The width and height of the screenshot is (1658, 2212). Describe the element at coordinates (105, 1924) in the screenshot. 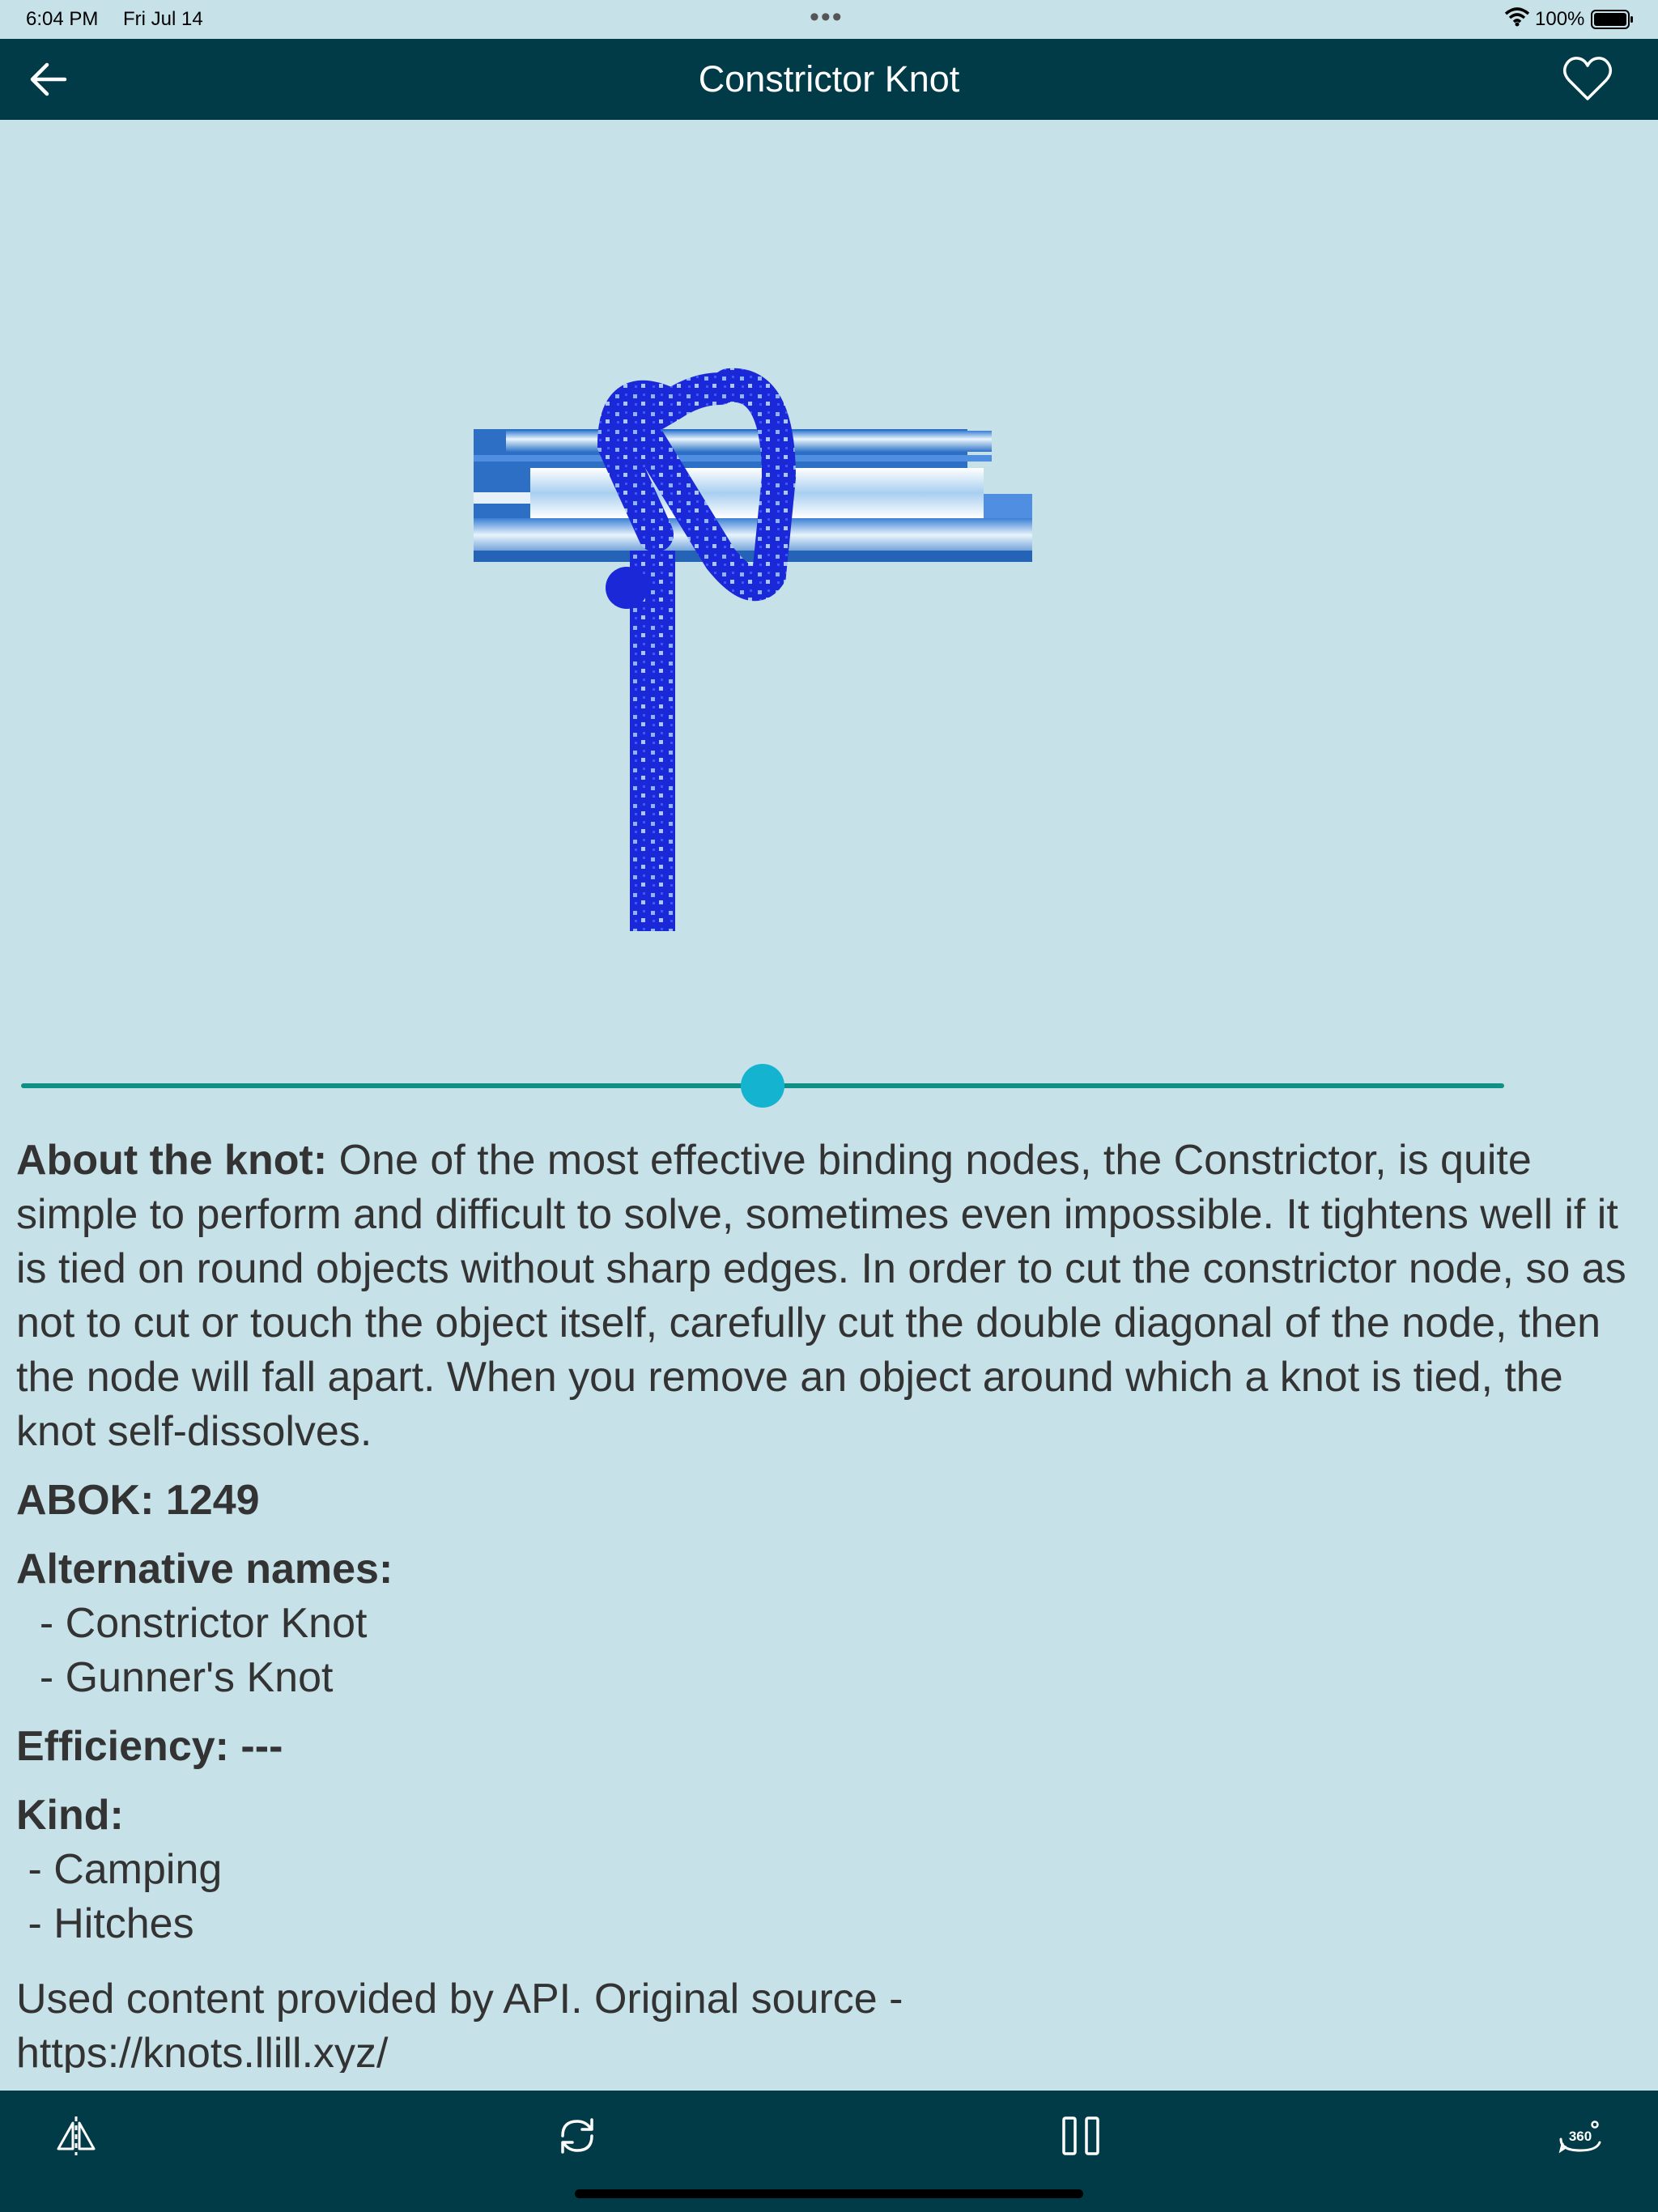

I see `kind-item: - Hitches` at that location.